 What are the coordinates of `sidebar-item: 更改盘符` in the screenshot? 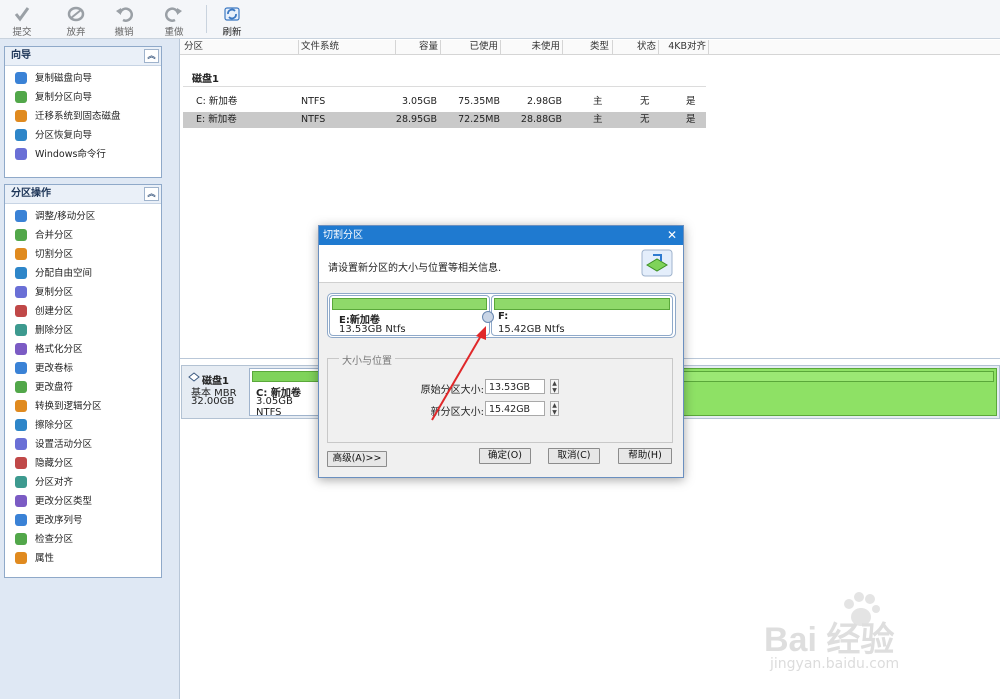 It's located at (83, 387).